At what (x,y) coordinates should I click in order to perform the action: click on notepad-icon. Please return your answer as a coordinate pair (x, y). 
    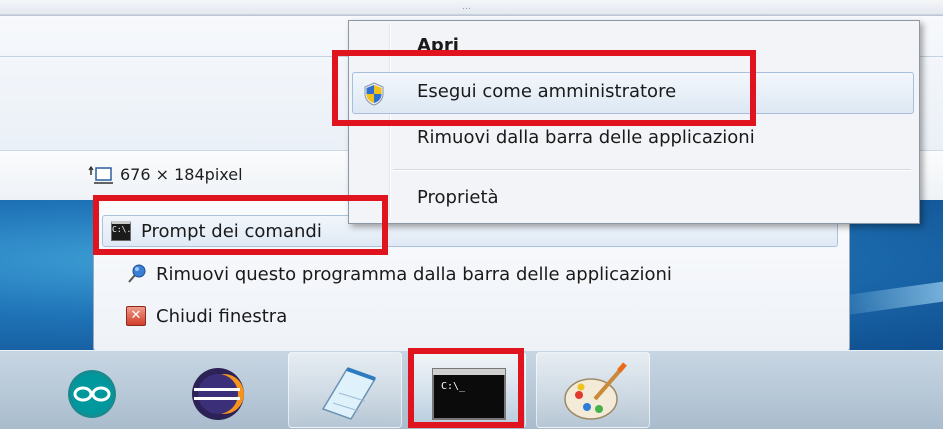
    Looking at the image, I should click on (349, 393).